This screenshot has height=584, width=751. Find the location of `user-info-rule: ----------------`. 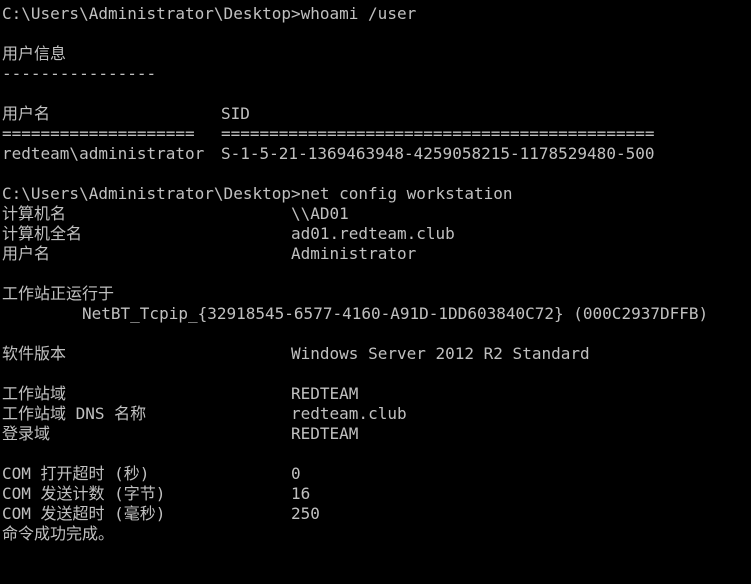

user-info-rule: ---------------- is located at coordinates (79, 73).